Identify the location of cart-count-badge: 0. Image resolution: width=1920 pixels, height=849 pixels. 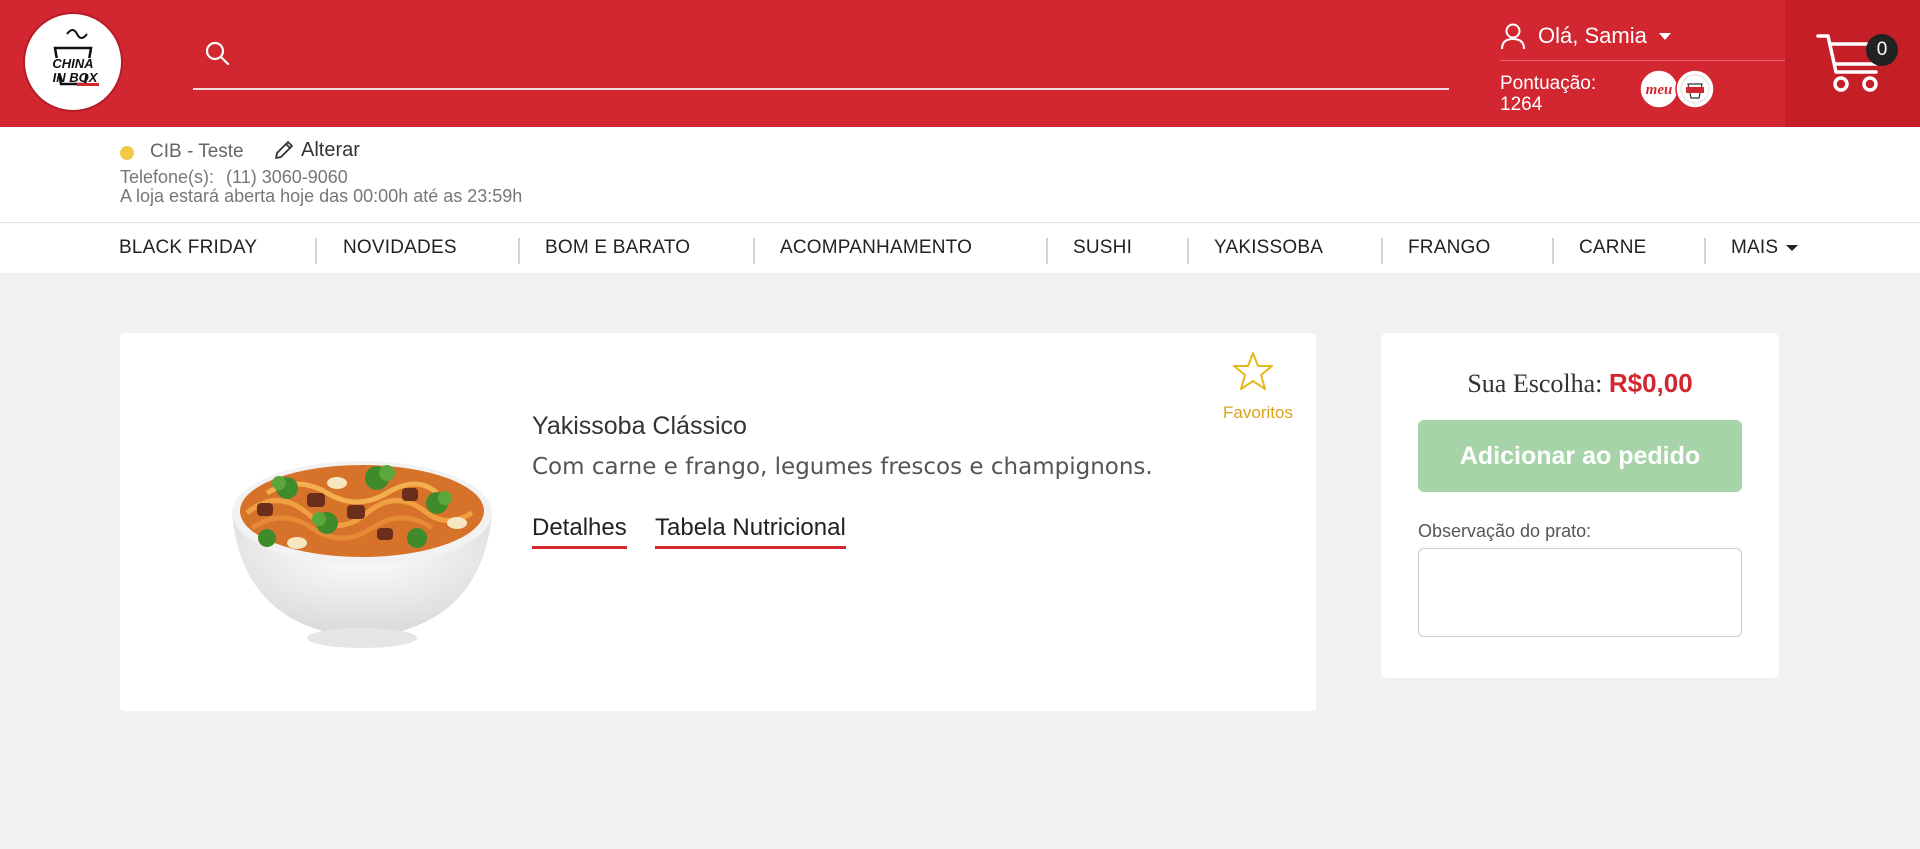
(1882, 50).